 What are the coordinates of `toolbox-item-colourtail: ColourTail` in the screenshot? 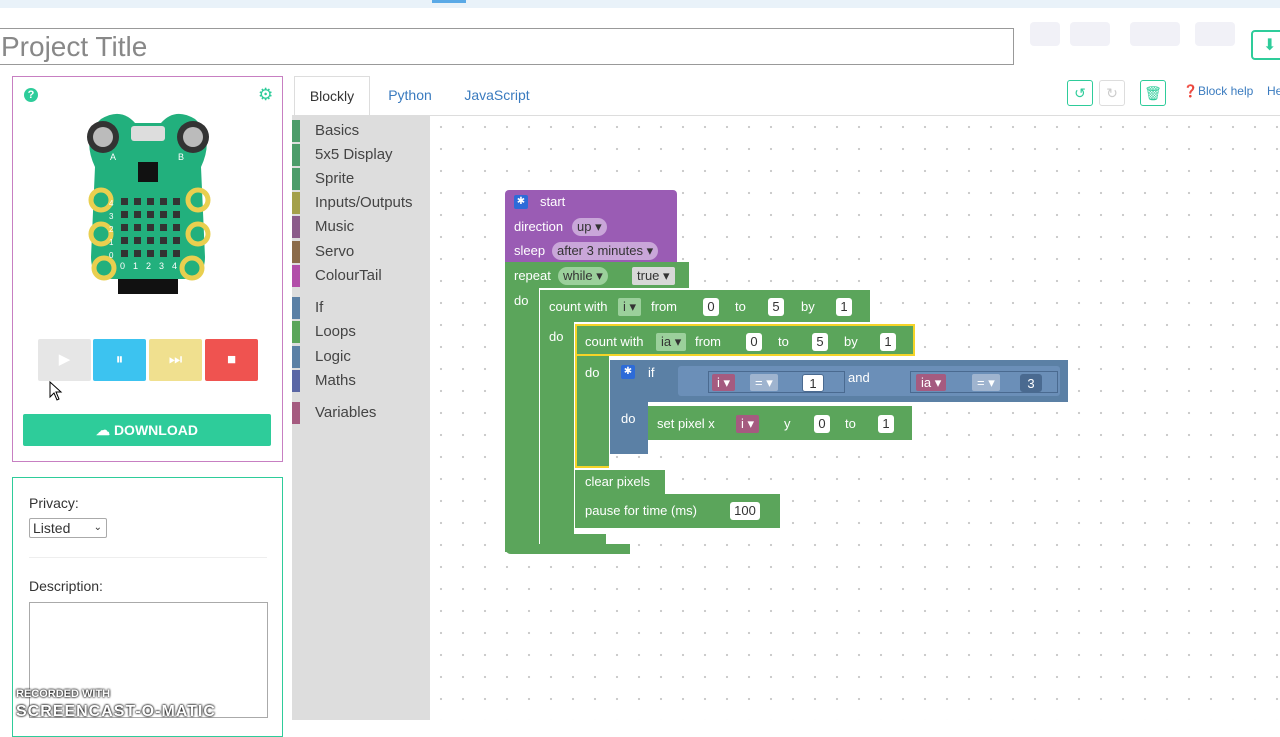 It's located at (337, 276).